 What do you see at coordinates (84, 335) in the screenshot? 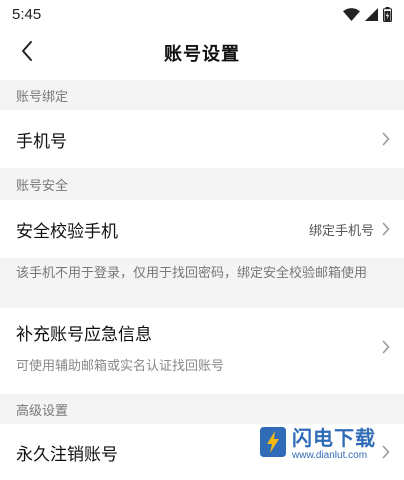
I see `emergency-info-label: 补充账号应急信息` at bounding box center [84, 335].